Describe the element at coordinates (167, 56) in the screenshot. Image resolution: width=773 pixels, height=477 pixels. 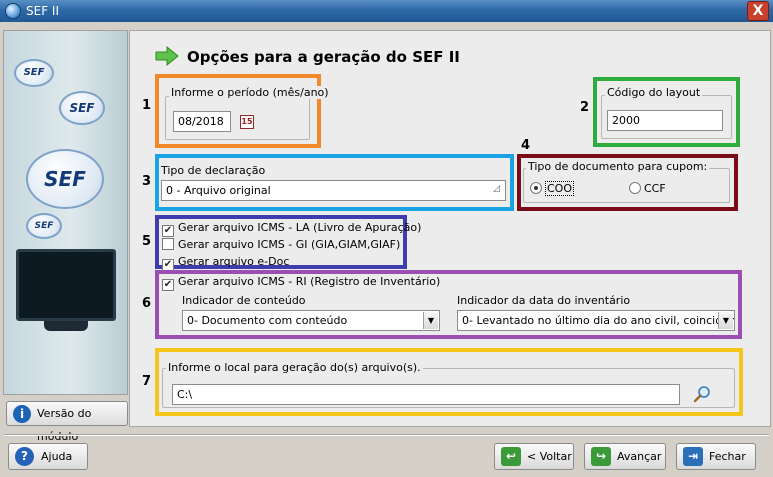
I see `green-arrow-icon` at that location.